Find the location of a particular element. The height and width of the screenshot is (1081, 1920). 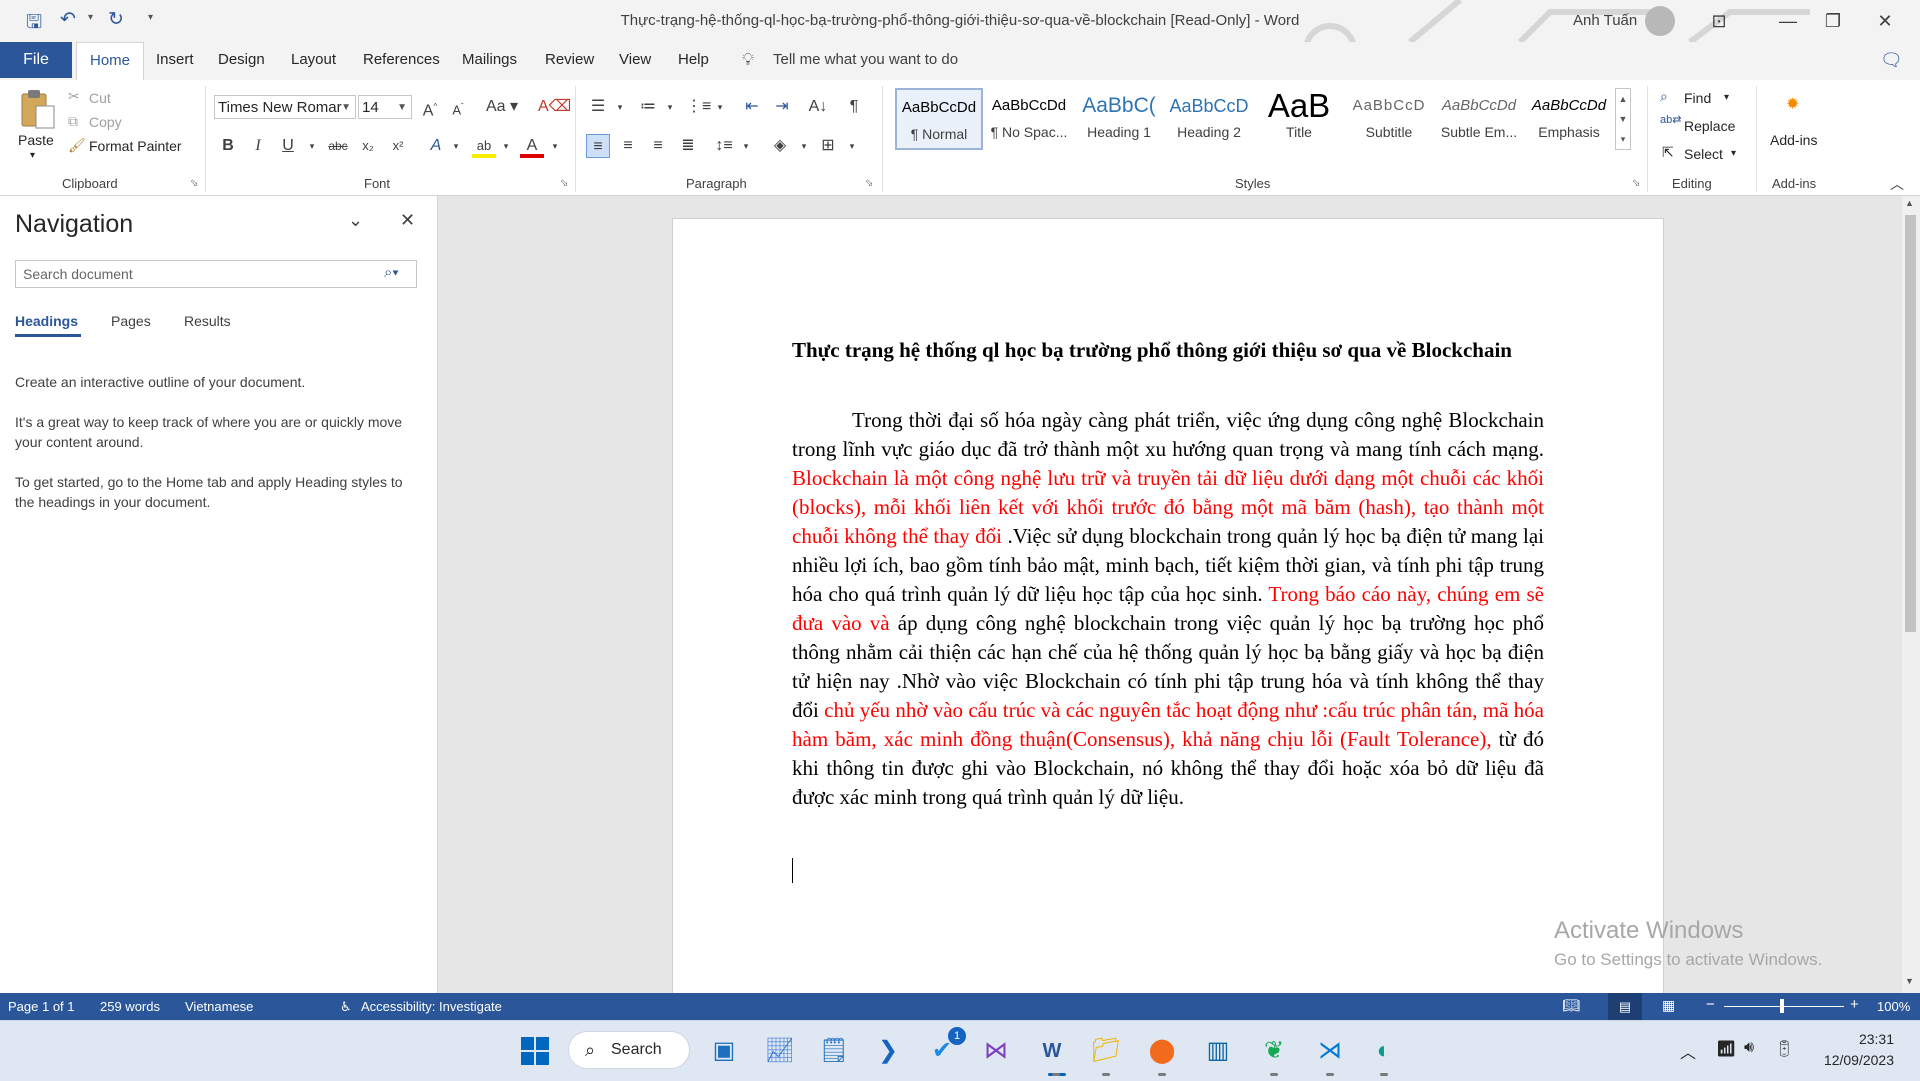

font-launcher-icon: ⬂ is located at coordinates (564, 183).